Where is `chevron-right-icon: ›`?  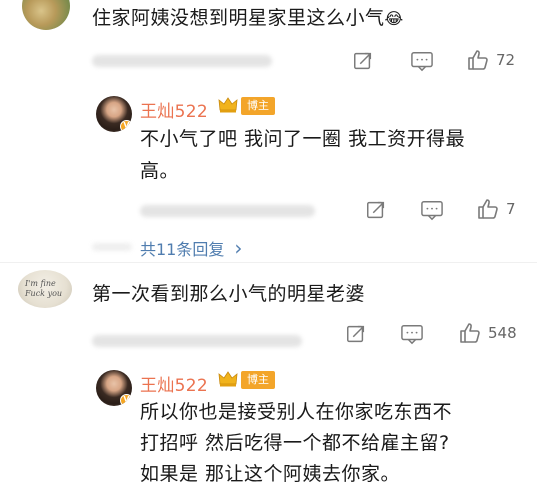
chevron-right-icon: › is located at coordinates (238, 248).